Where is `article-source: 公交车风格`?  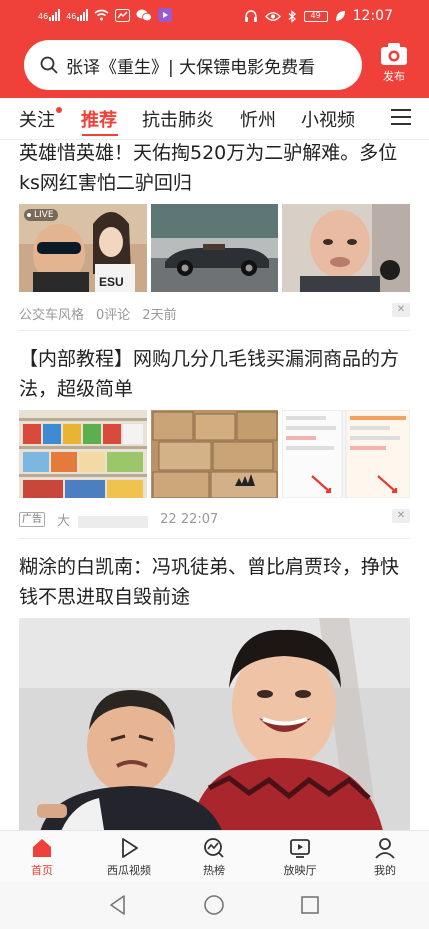 article-source: 公交车风格 is located at coordinates (51, 313).